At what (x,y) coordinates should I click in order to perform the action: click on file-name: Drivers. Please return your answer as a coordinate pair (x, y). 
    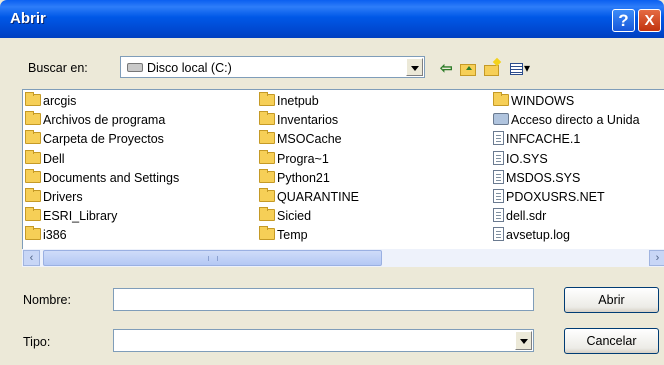
    Looking at the image, I should click on (63, 197).